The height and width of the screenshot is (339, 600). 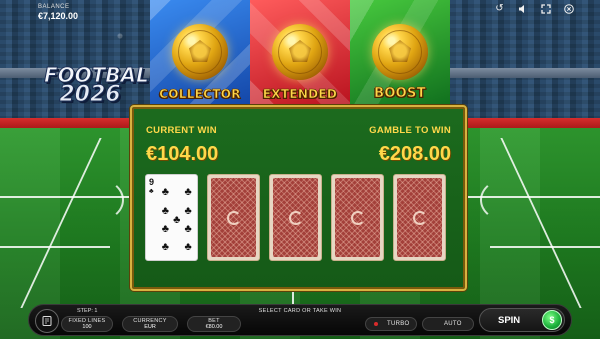 I want to click on logo-line2: 2026, so click(x=90, y=94).